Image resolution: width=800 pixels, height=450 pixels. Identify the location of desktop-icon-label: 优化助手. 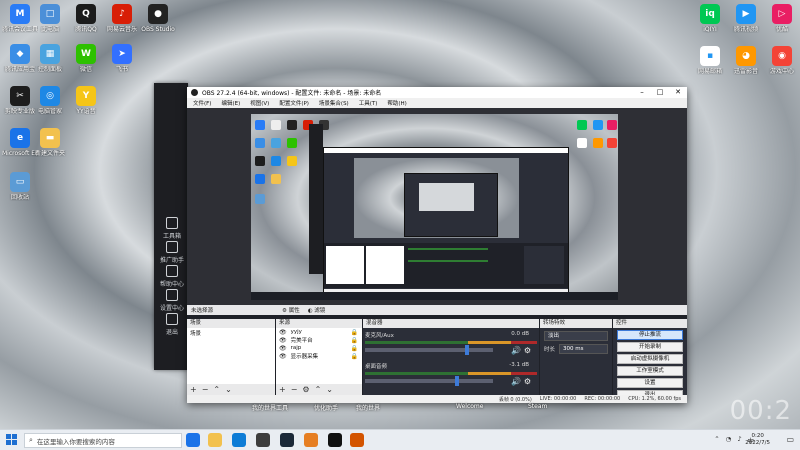
(326, 407).